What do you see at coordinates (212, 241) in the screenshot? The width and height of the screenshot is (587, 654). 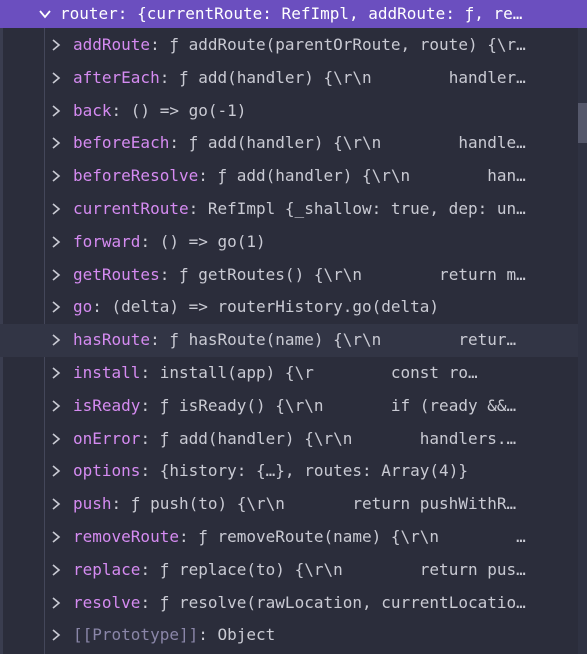 I see `property-value: () => go(1)` at bounding box center [212, 241].